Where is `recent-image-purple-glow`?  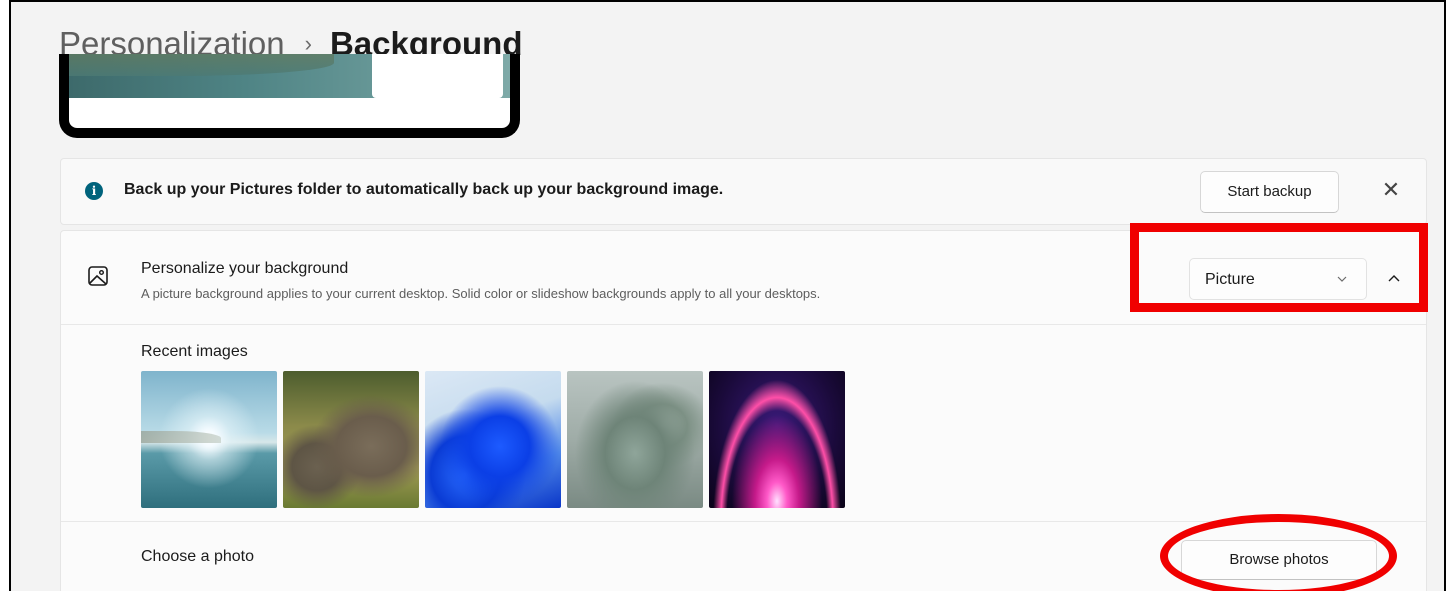
recent-image-purple-glow is located at coordinates (777, 439).